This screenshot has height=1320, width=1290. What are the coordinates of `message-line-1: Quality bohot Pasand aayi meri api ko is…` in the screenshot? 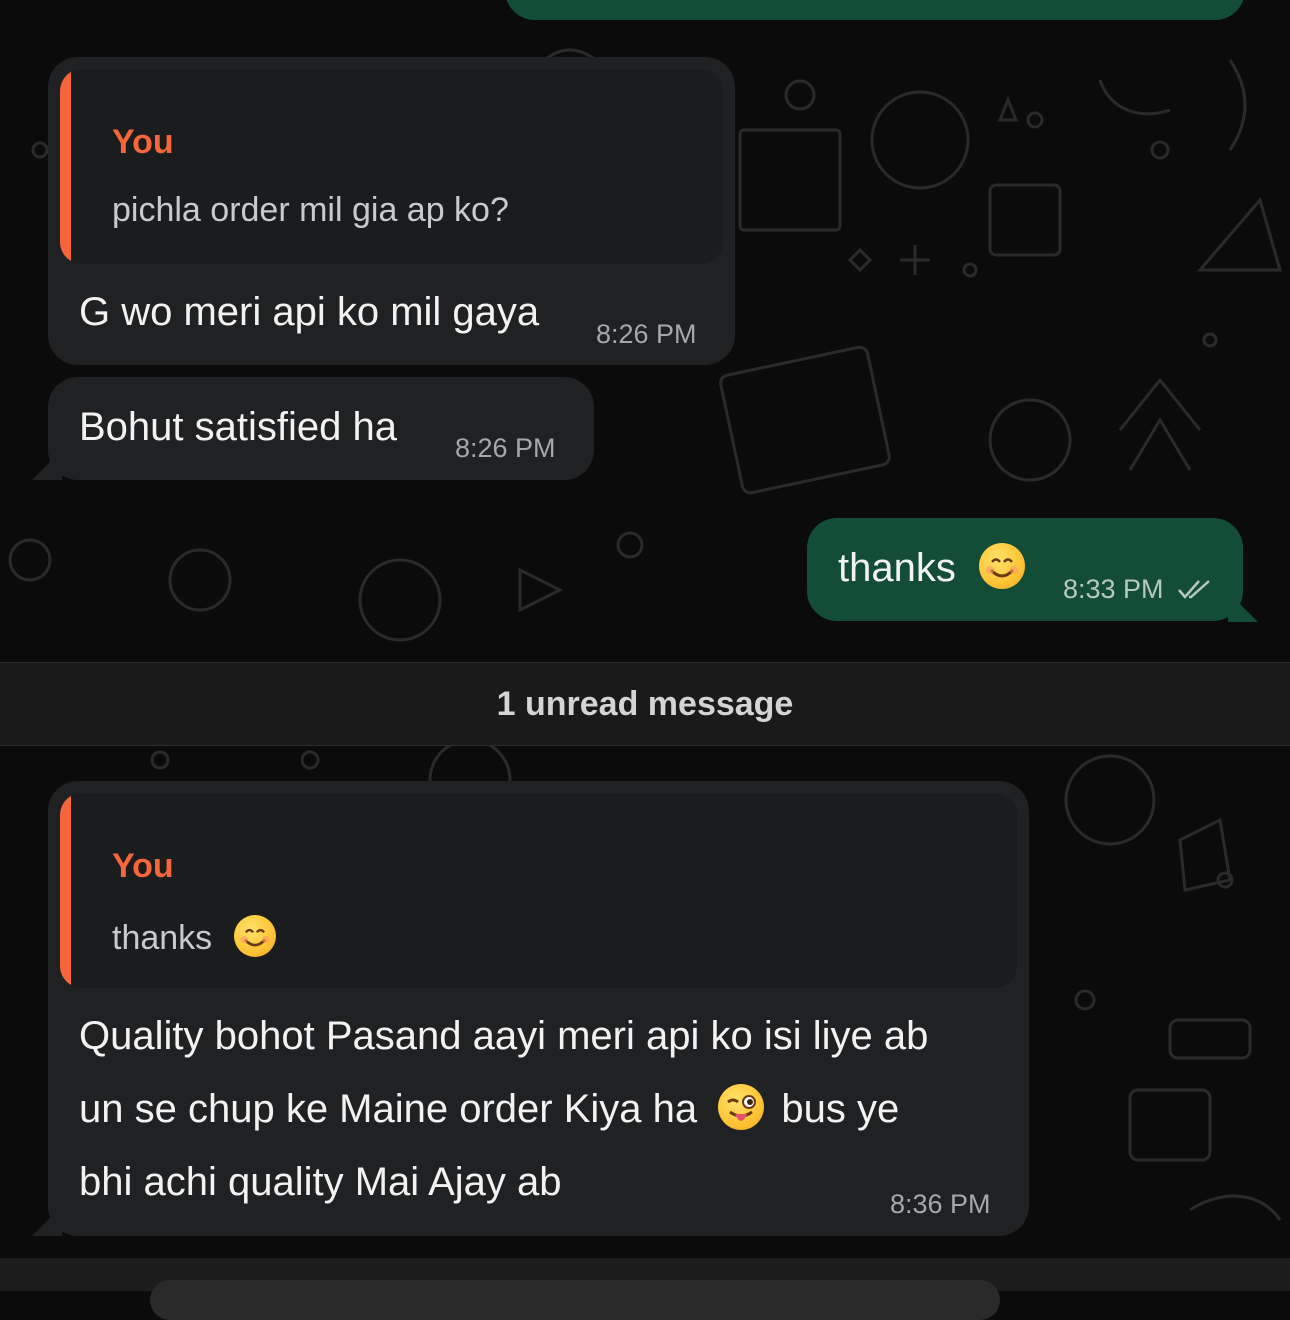 It's located at (504, 1036).